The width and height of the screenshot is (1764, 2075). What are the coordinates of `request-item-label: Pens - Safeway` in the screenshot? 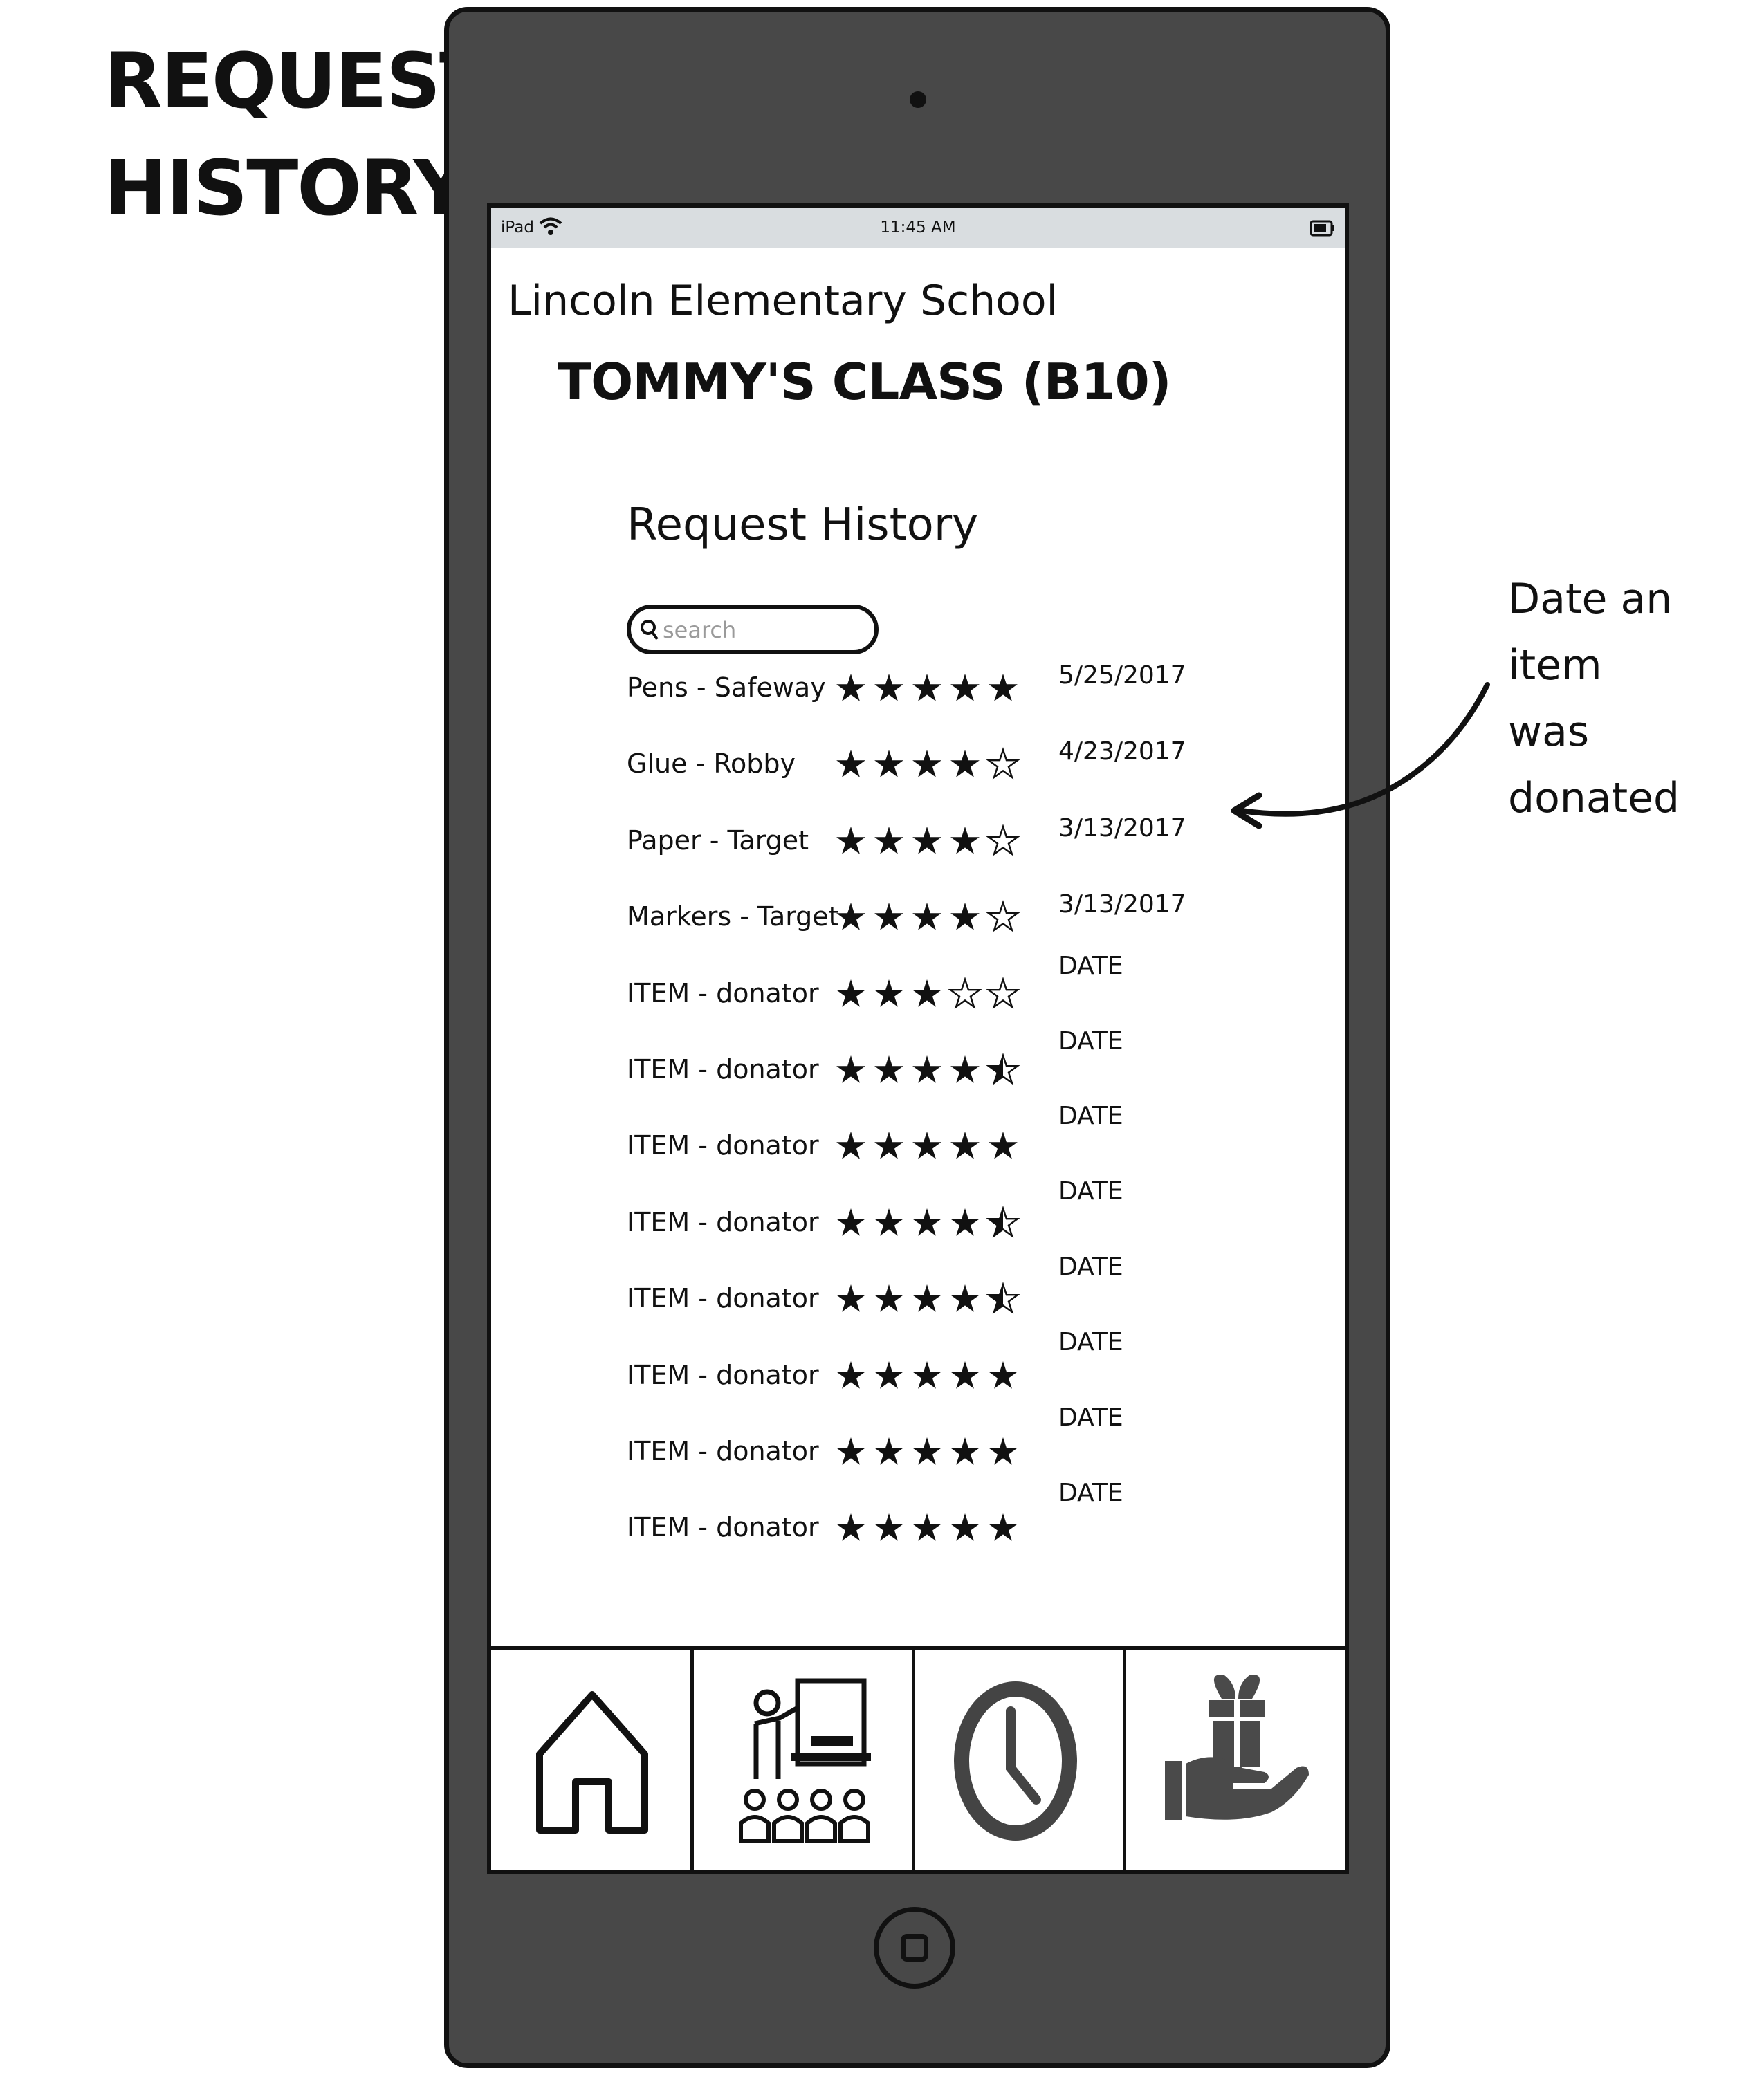 It's located at (726, 687).